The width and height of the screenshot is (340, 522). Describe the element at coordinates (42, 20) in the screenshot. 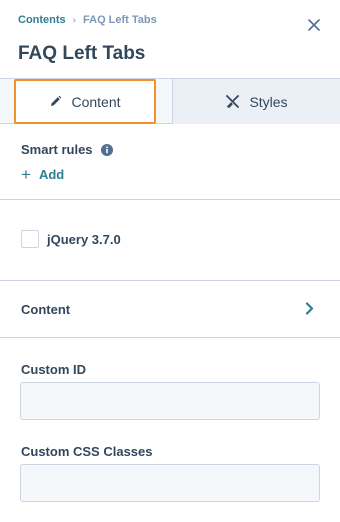

I see `breadcrumb-contents-link: Contents` at that location.